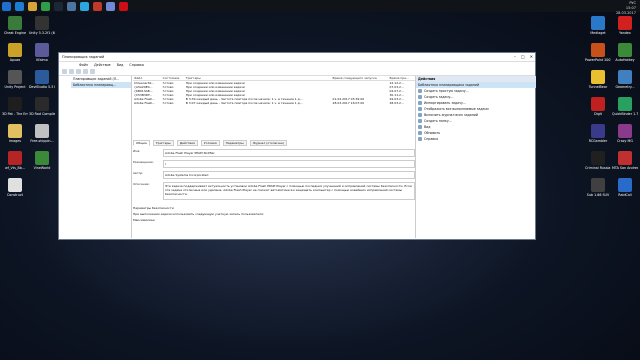 This screenshot has width=640, height=360. I want to click on chrome-icon, so click(45, 6).